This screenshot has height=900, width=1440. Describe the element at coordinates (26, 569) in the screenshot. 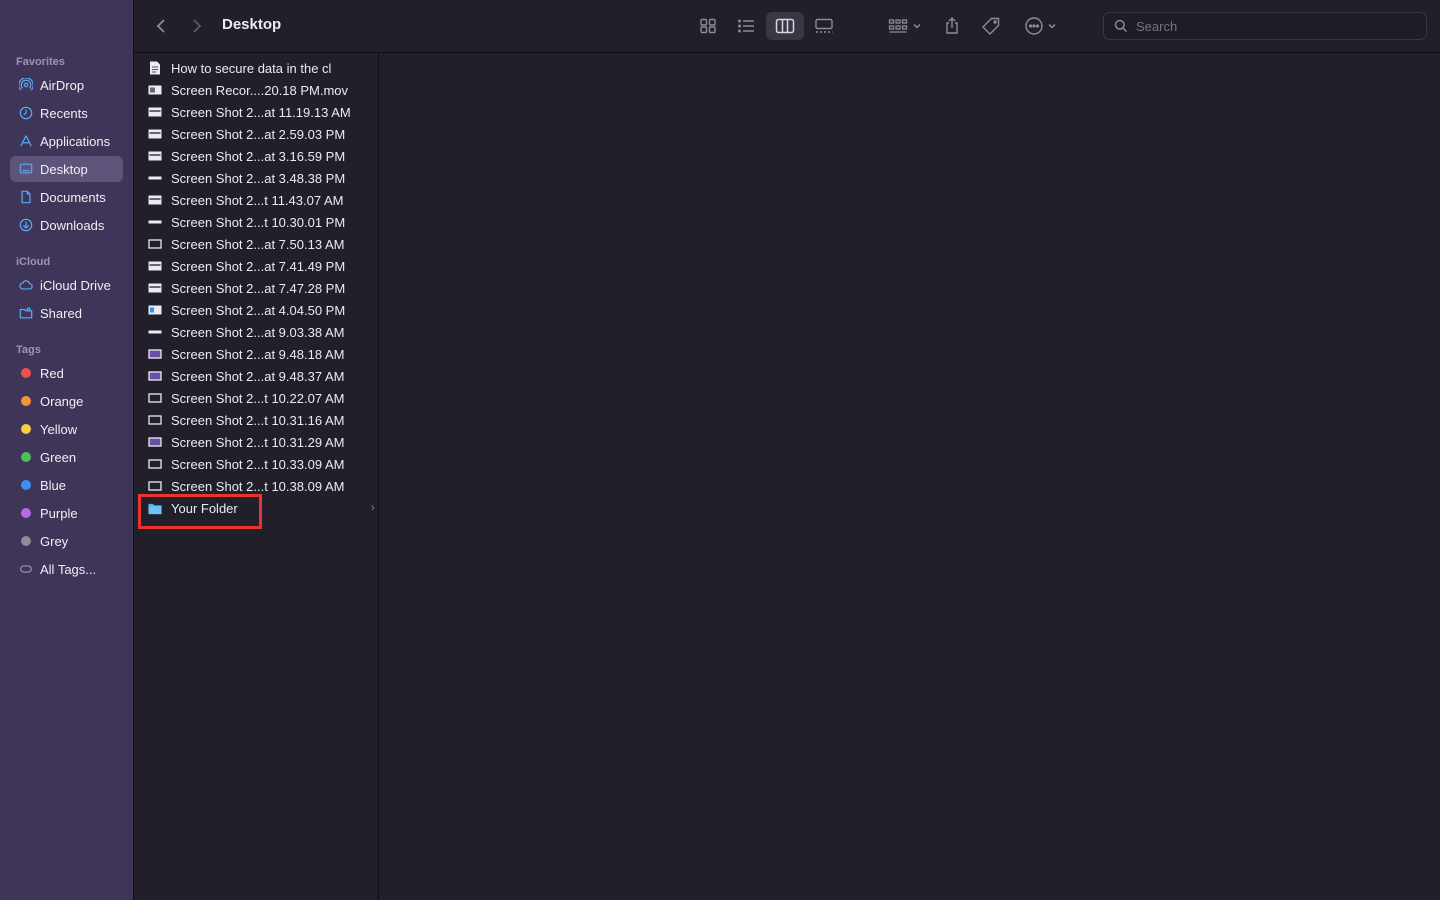

I see `all-tags-icon` at that location.